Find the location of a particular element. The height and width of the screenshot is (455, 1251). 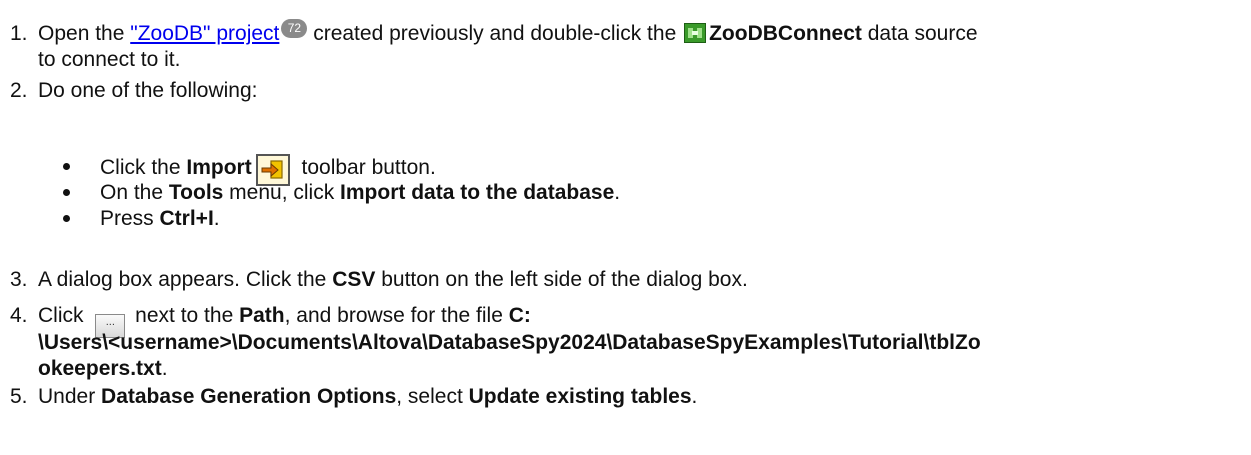

step-3-number: 3. is located at coordinates (19, 279).